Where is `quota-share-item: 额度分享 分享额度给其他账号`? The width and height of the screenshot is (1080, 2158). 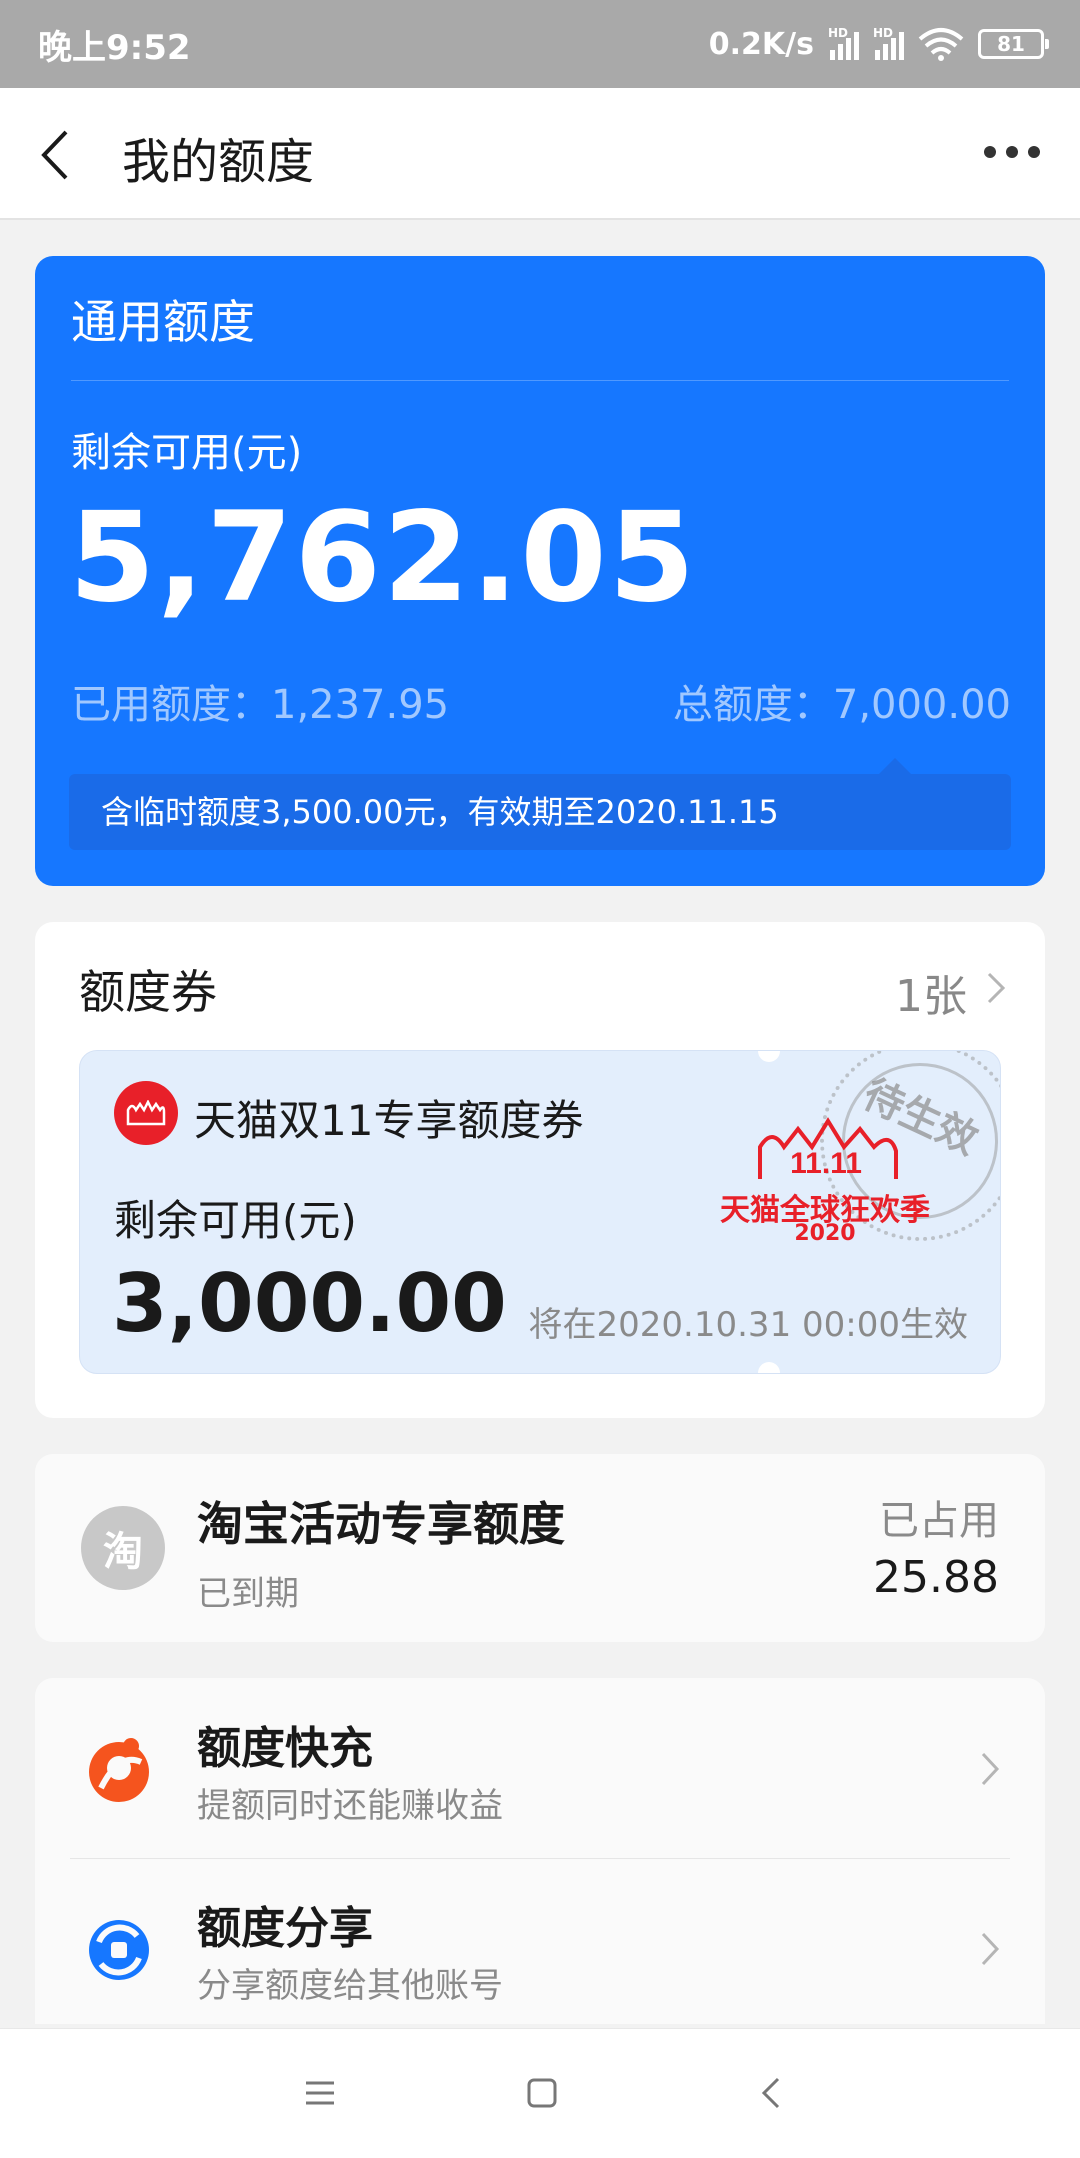 quota-share-item: 额度分享 分享额度给其他账号 is located at coordinates (540, 1941).